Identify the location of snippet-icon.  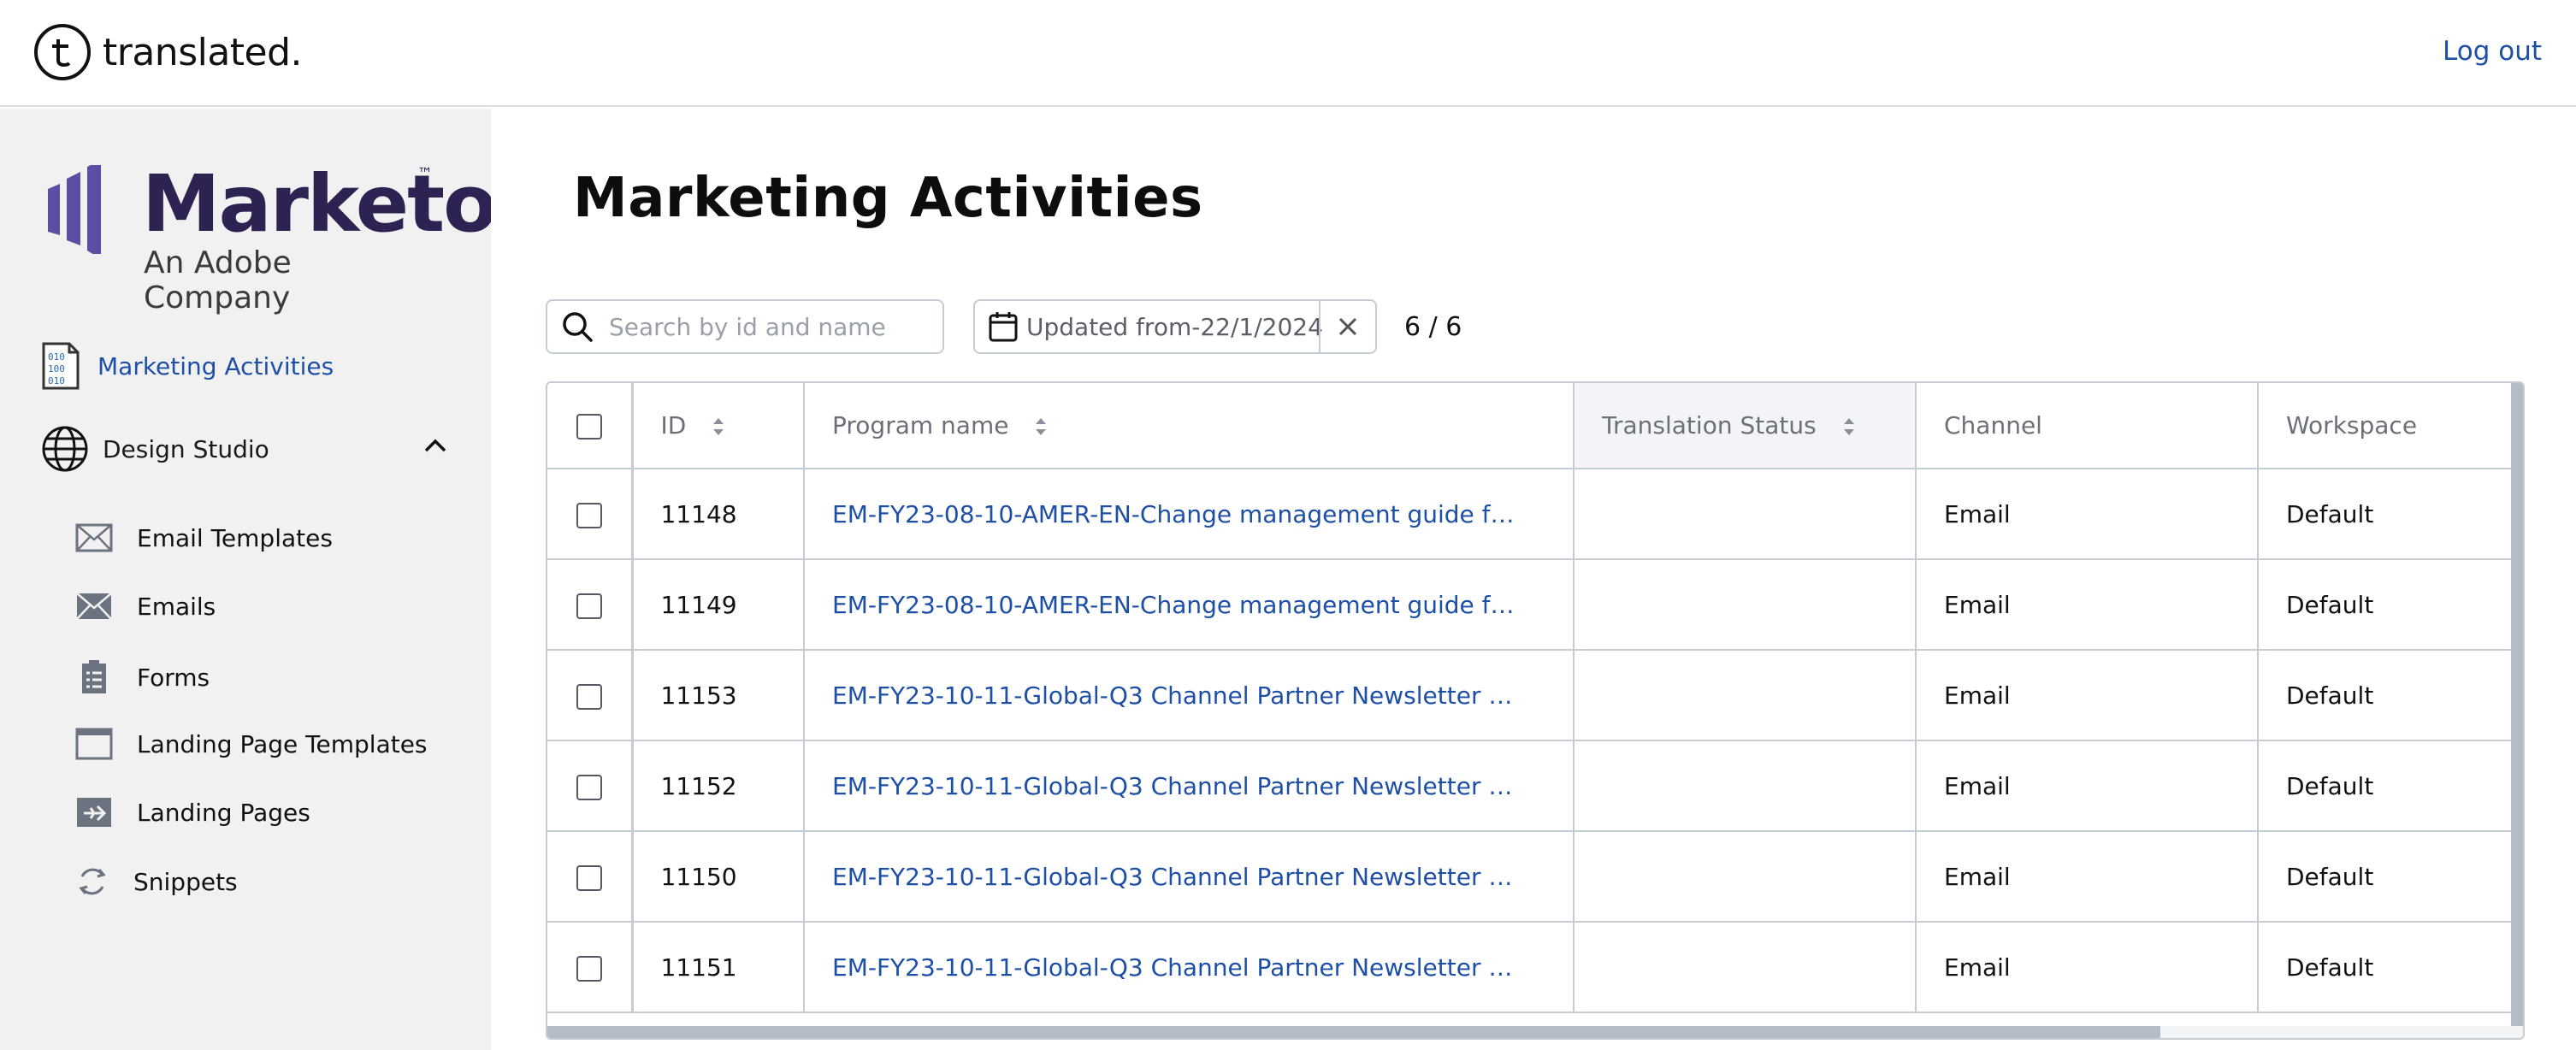
(92, 882).